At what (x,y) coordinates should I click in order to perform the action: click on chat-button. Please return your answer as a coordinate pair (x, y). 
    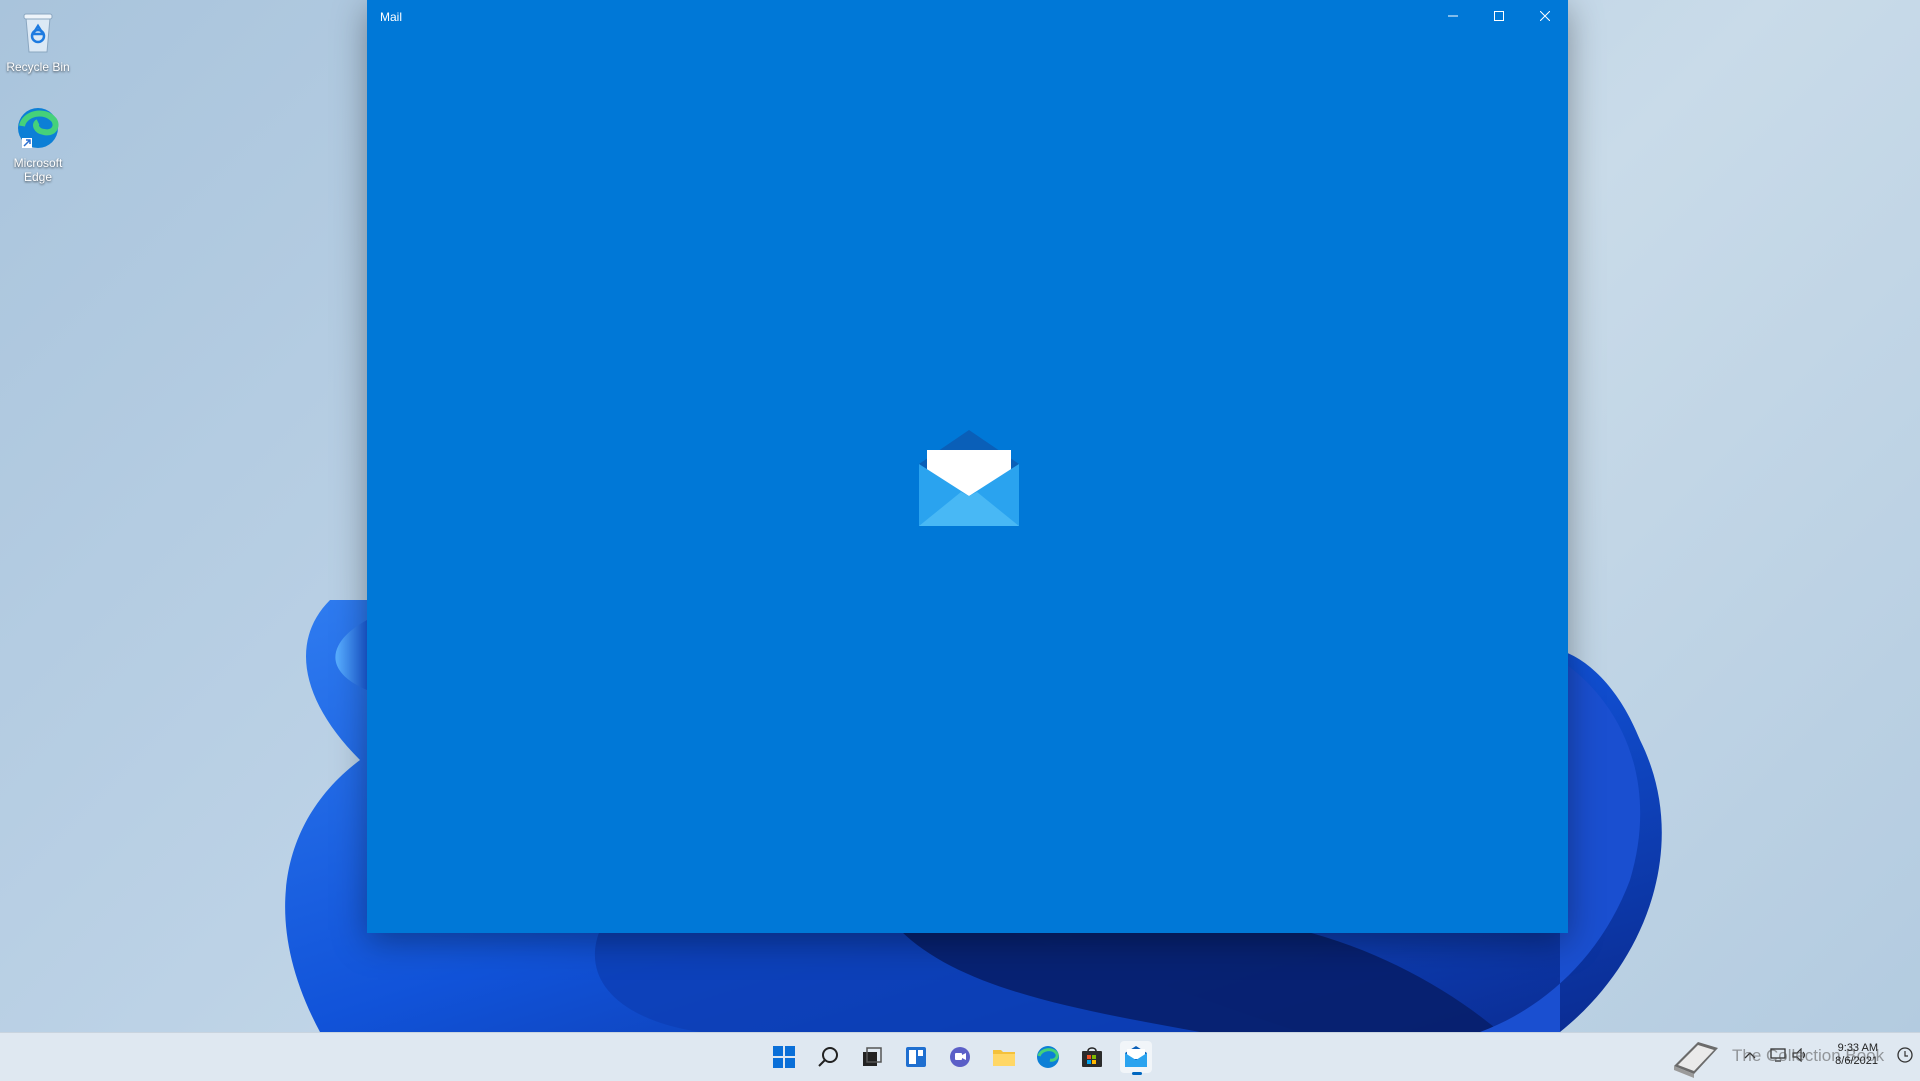
    Looking at the image, I should click on (960, 1057).